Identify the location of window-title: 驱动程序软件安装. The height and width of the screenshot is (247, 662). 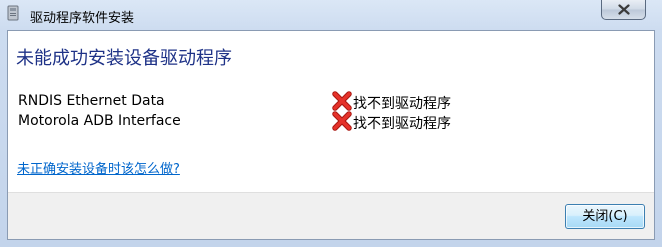
(82, 18).